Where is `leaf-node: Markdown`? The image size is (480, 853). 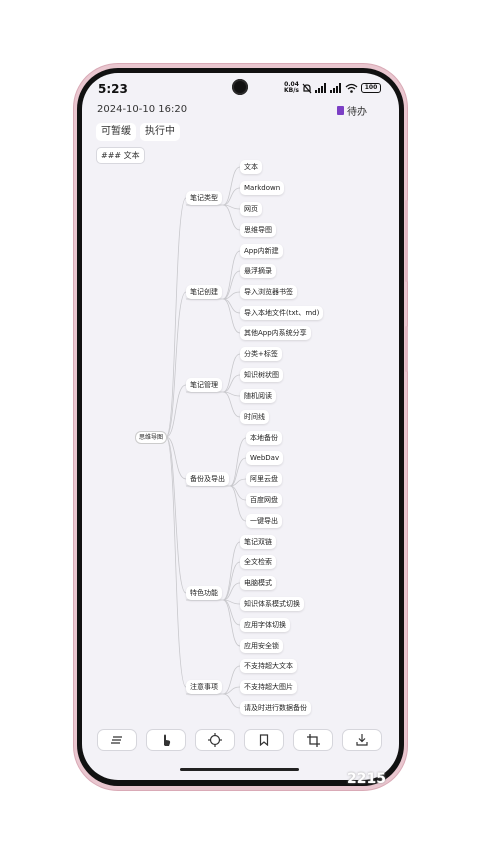 leaf-node: Markdown is located at coordinates (262, 188).